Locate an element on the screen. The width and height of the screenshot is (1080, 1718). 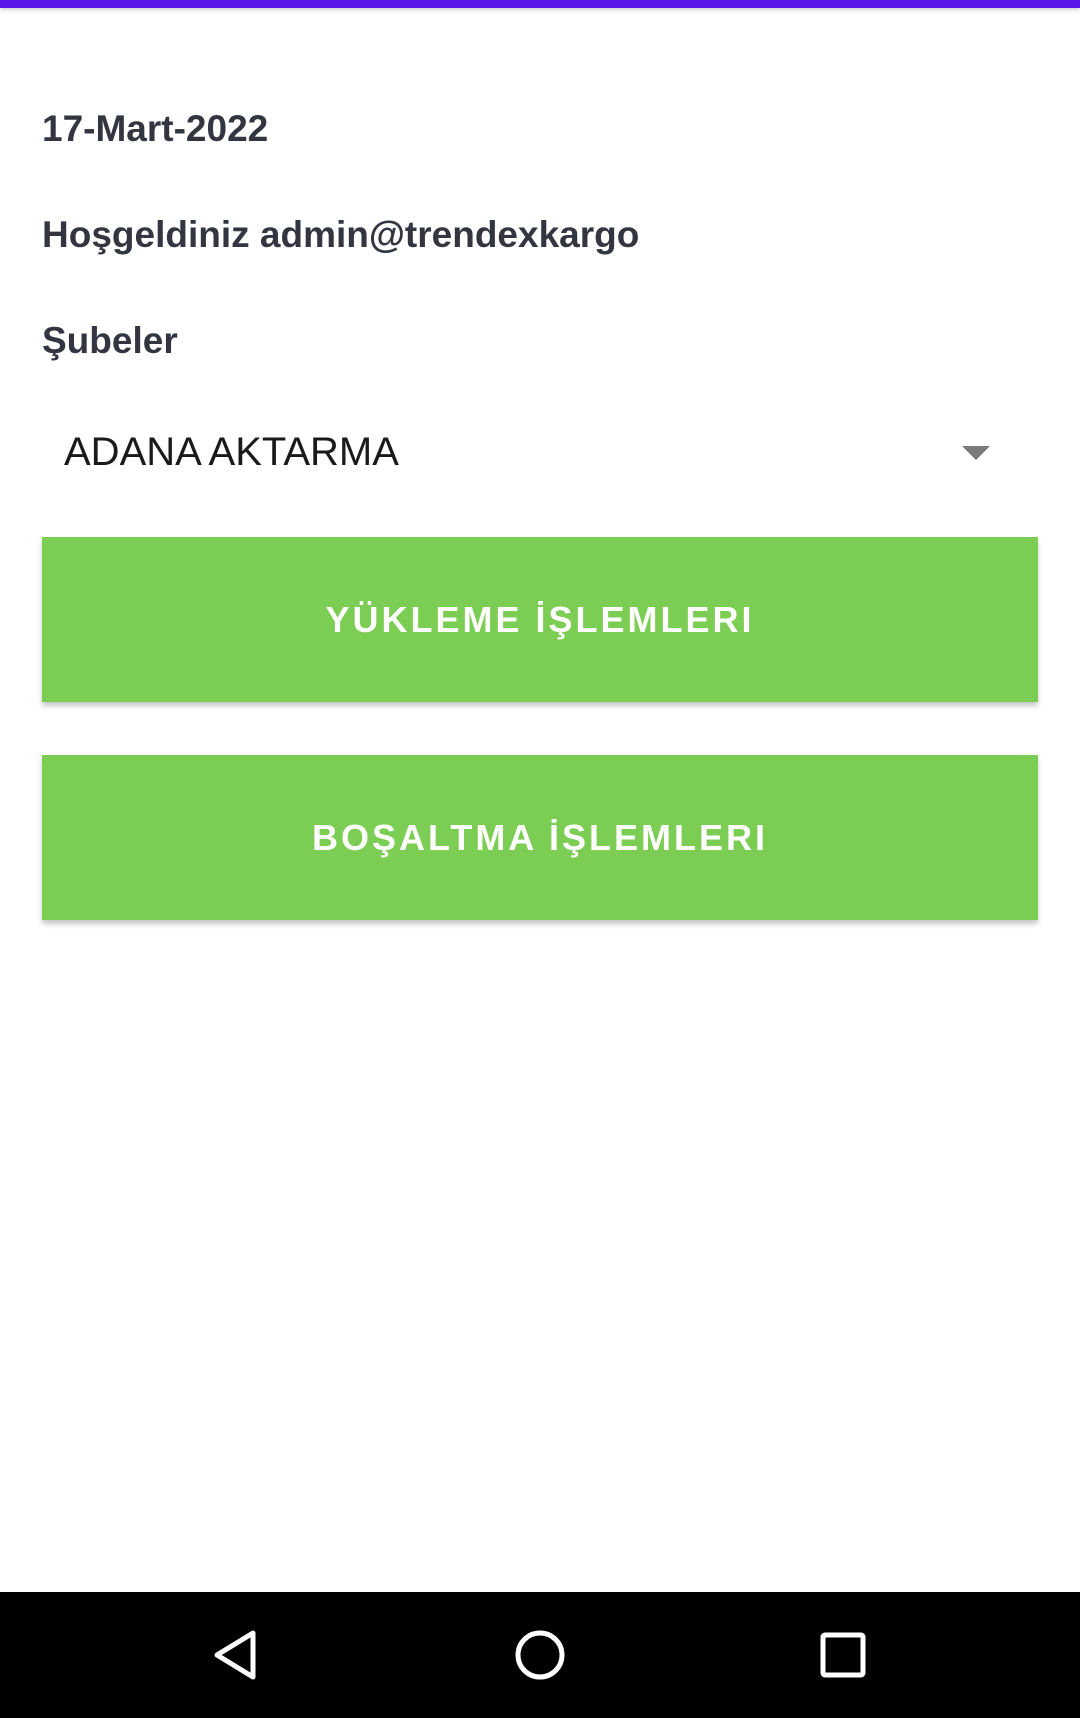
system-nav-bar is located at coordinates (540, 1655).